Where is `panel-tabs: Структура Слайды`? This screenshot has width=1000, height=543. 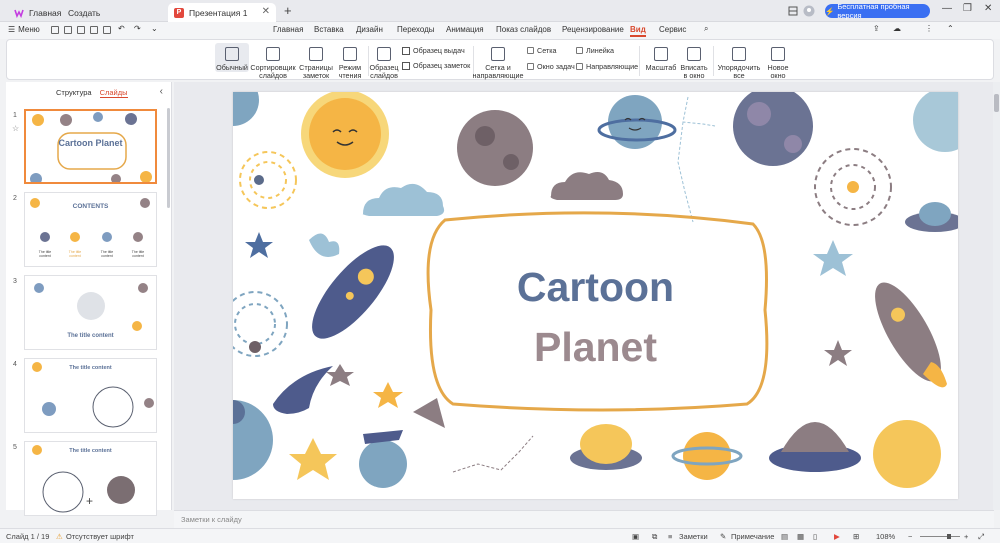 panel-tabs: Структура Слайды is located at coordinates (92, 93).